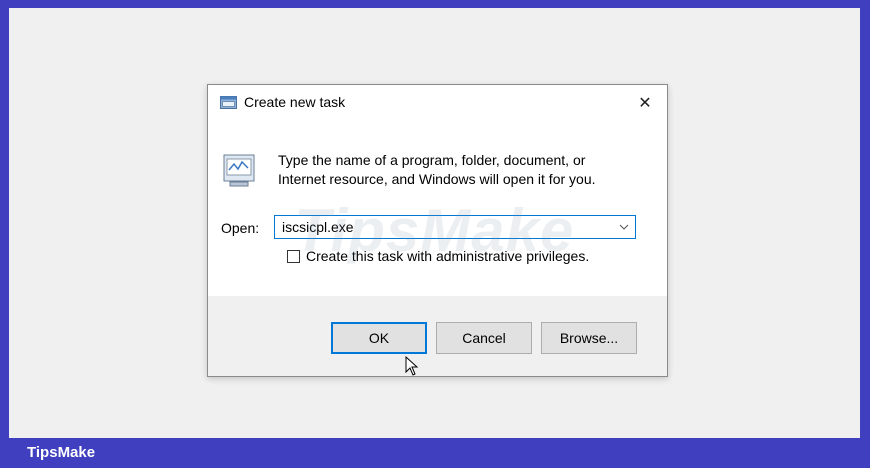 The width and height of the screenshot is (870, 468). Describe the element at coordinates (484, 338) in the screenshot. I see `cancel-button: Cancel` at that location.